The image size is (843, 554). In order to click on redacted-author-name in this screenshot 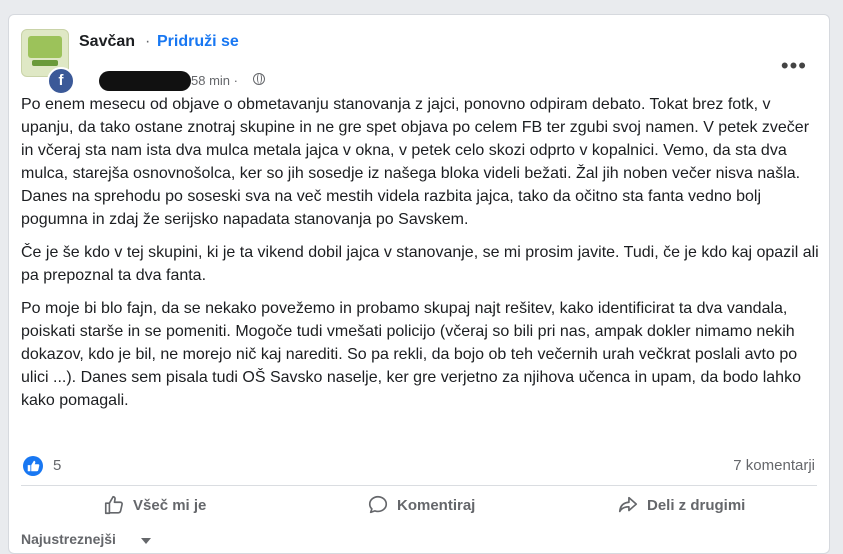, I will do `click(145, 81)`.